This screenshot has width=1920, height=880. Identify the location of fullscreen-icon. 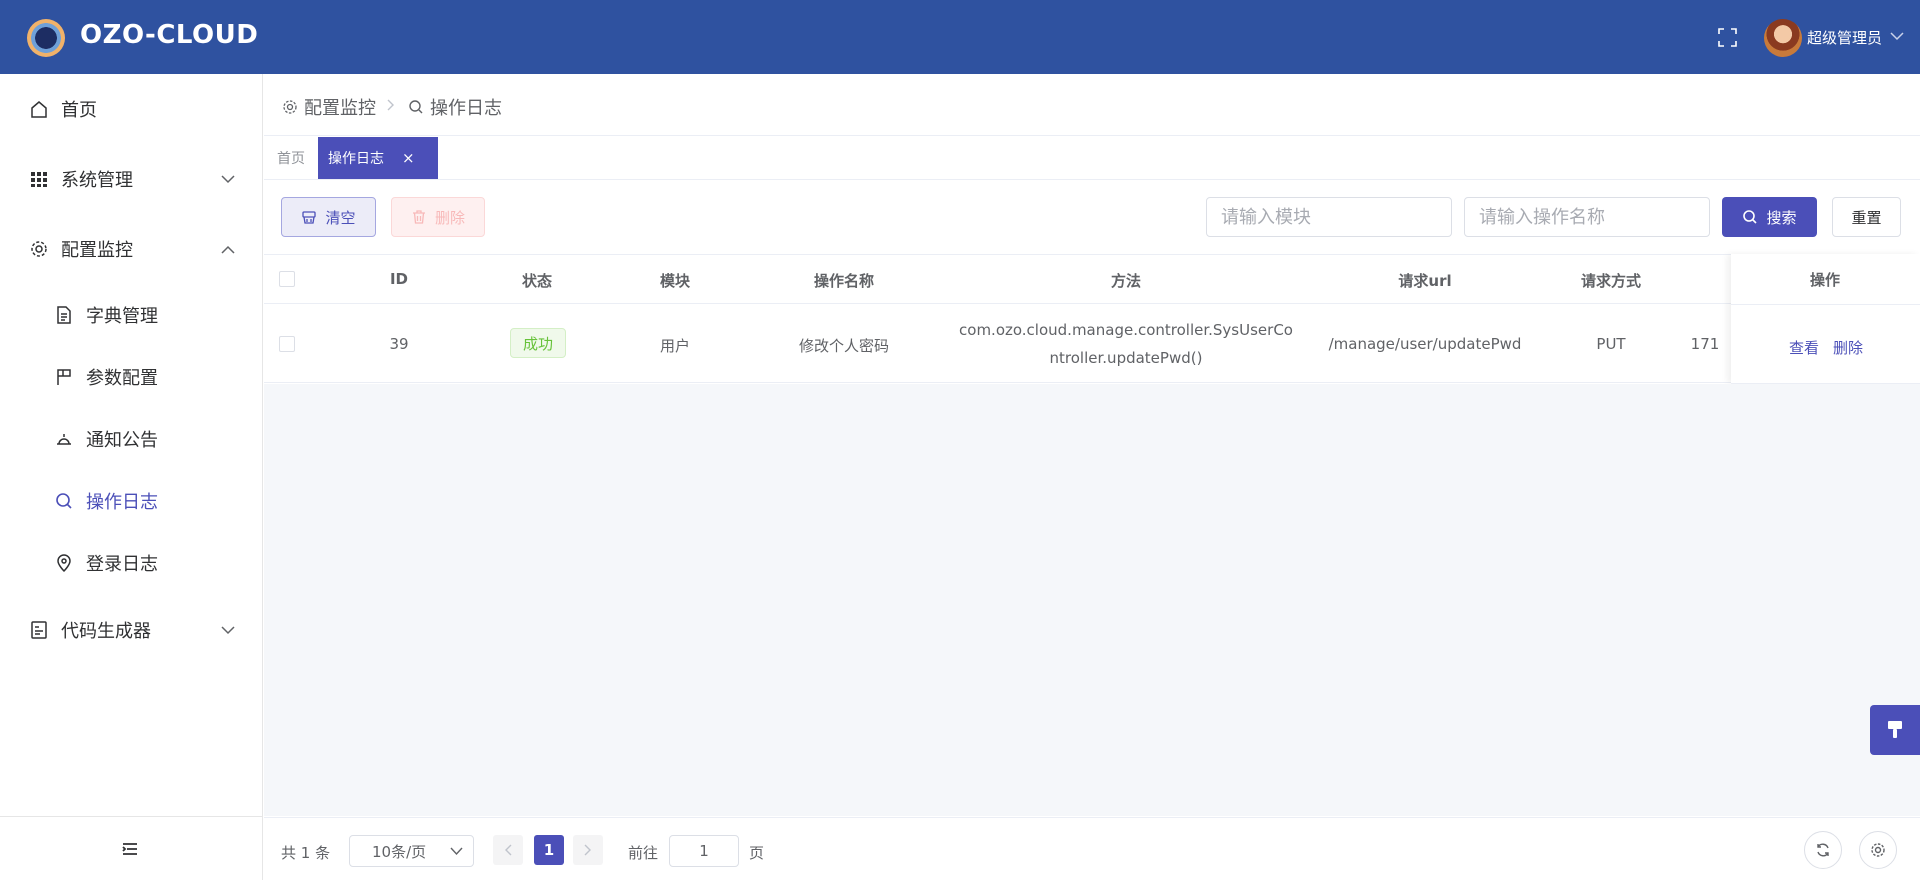
(1727, 37).